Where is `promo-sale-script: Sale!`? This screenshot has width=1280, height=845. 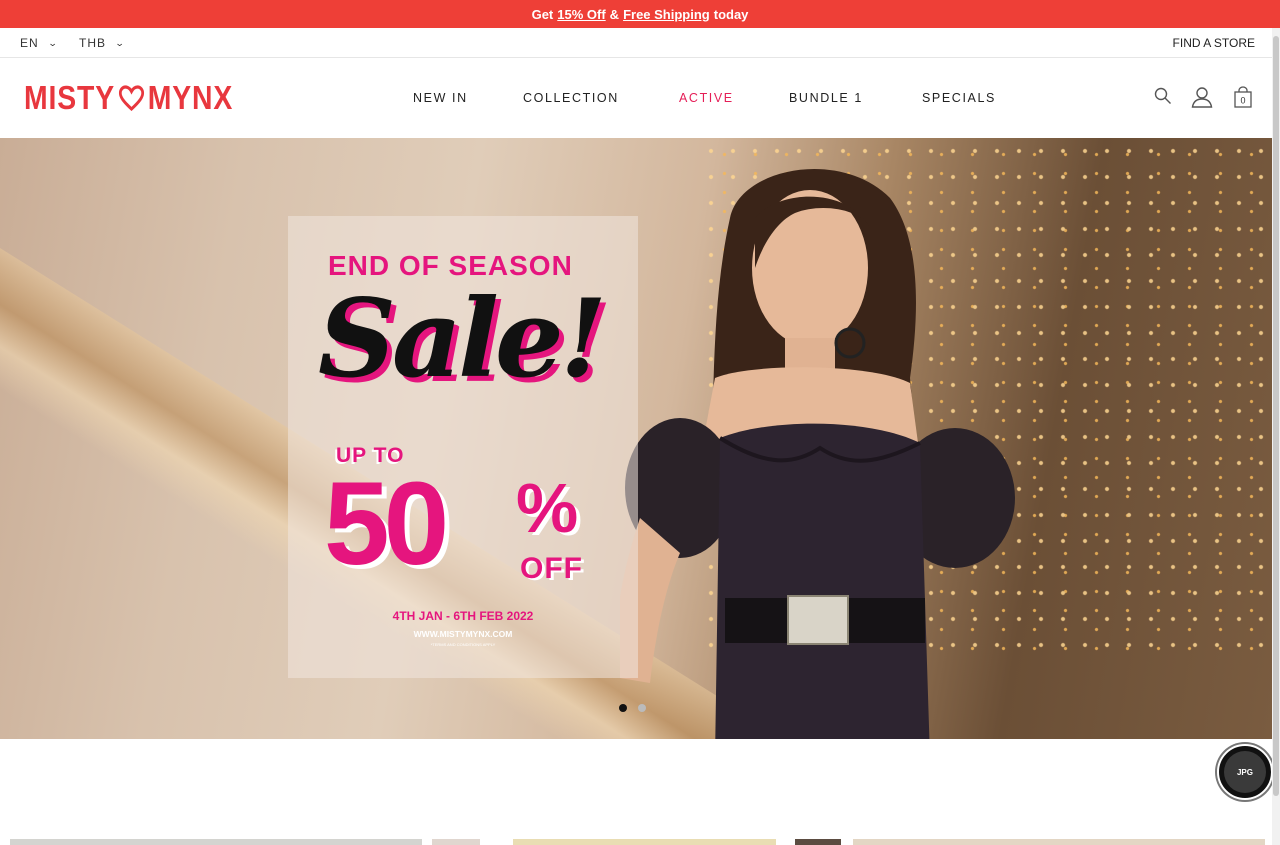
promo-sale-script: Sale! is located at coordinates (462, 339).